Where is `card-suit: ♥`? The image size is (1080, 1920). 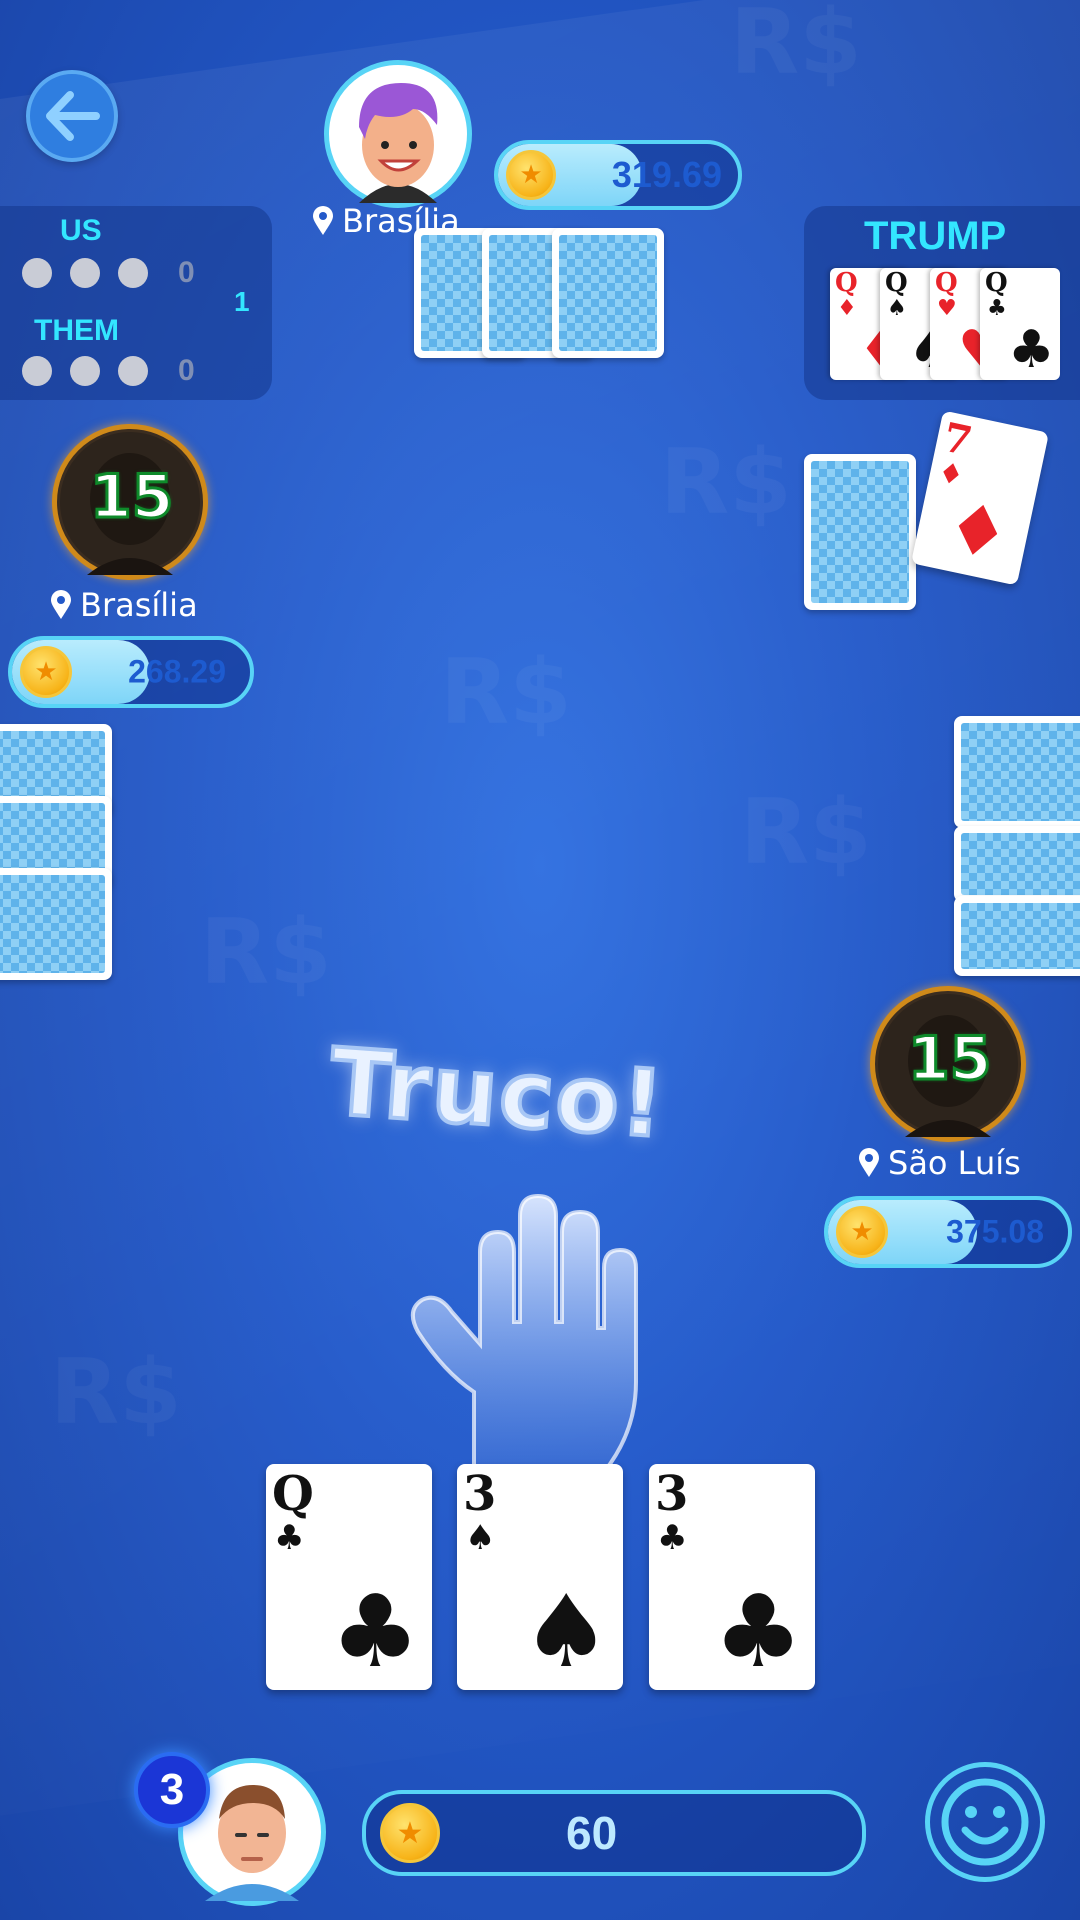
card-suit: ♥ is located at coordinates (947, 308).